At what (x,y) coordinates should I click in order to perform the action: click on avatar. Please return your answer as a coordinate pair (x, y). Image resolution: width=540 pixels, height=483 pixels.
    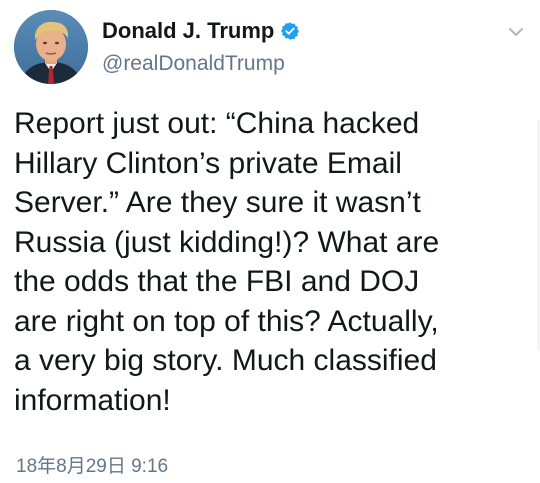
    Looking at the image, I should click on (51, 47).